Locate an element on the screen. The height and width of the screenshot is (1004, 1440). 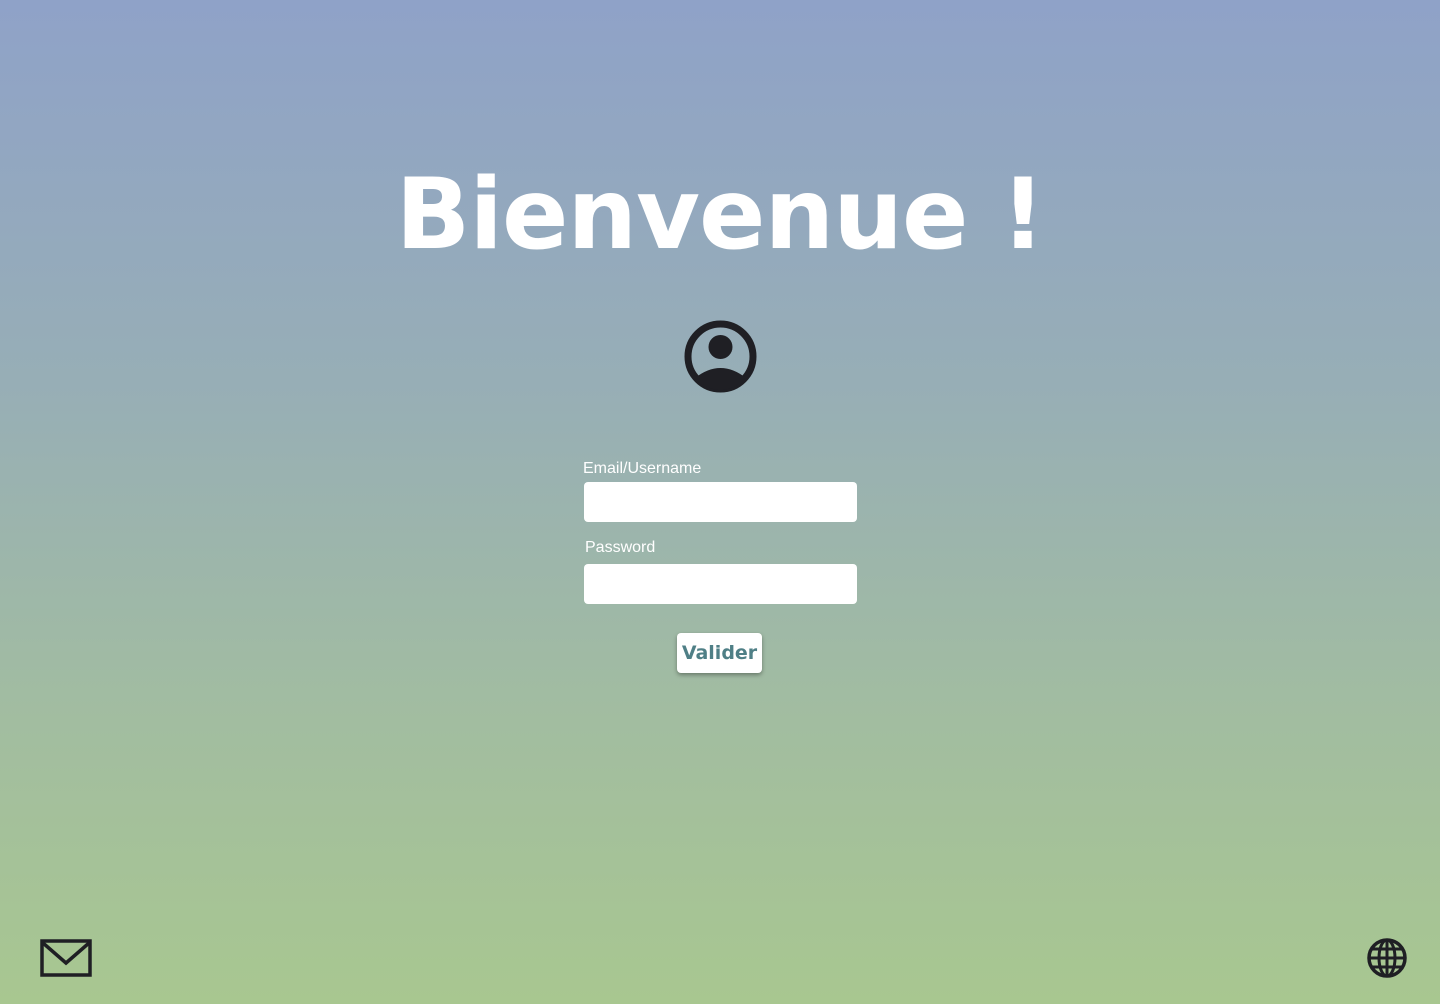
submit-button: Valider is located at coordinates (719, 653).